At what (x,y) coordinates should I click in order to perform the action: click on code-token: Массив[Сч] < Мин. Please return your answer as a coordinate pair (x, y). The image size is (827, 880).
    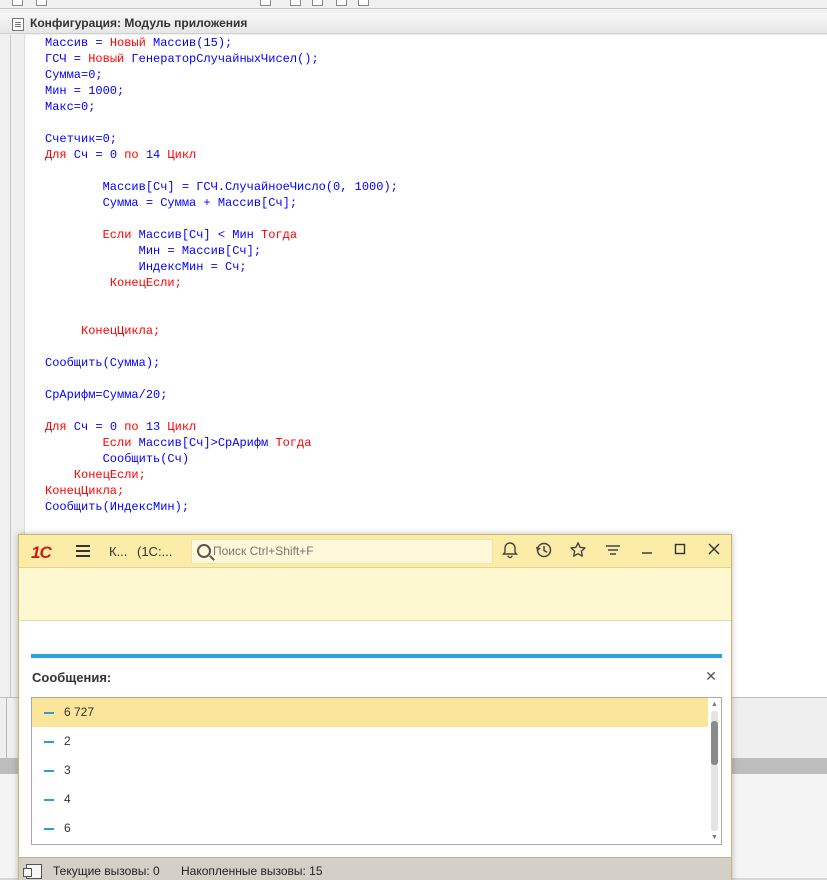
    Looking at the image, I should click on (196, 235).